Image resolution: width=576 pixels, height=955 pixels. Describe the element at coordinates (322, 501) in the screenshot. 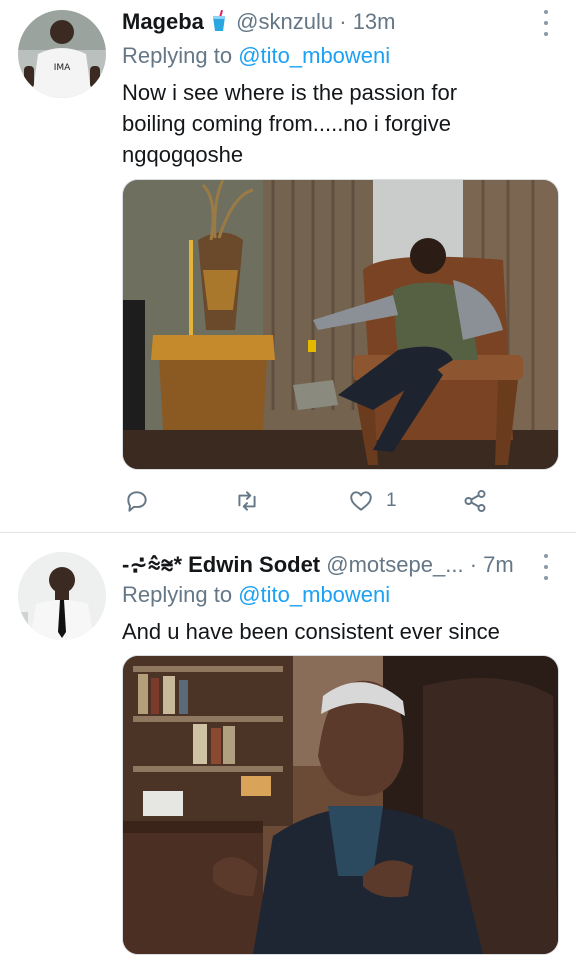

I see `tweet-actions: 1` at that location.